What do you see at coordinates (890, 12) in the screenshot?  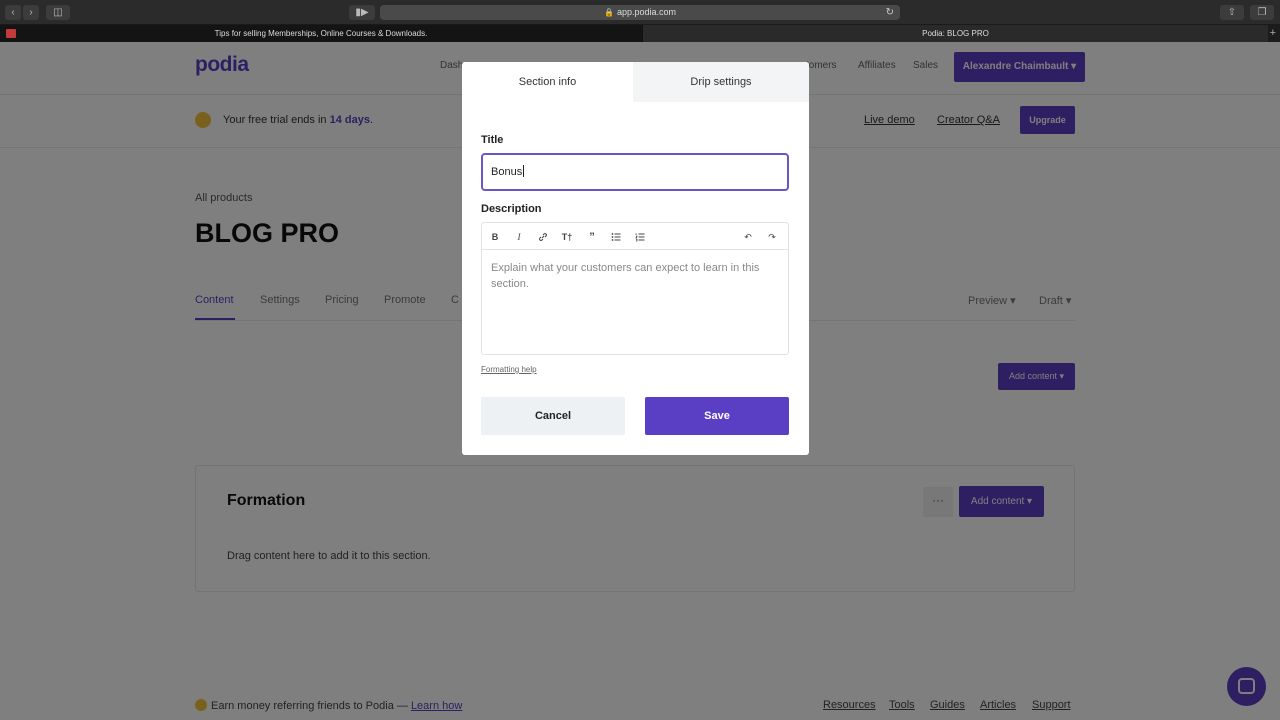 I see `reload-icon: ↻` at bounding box center [890, 12].